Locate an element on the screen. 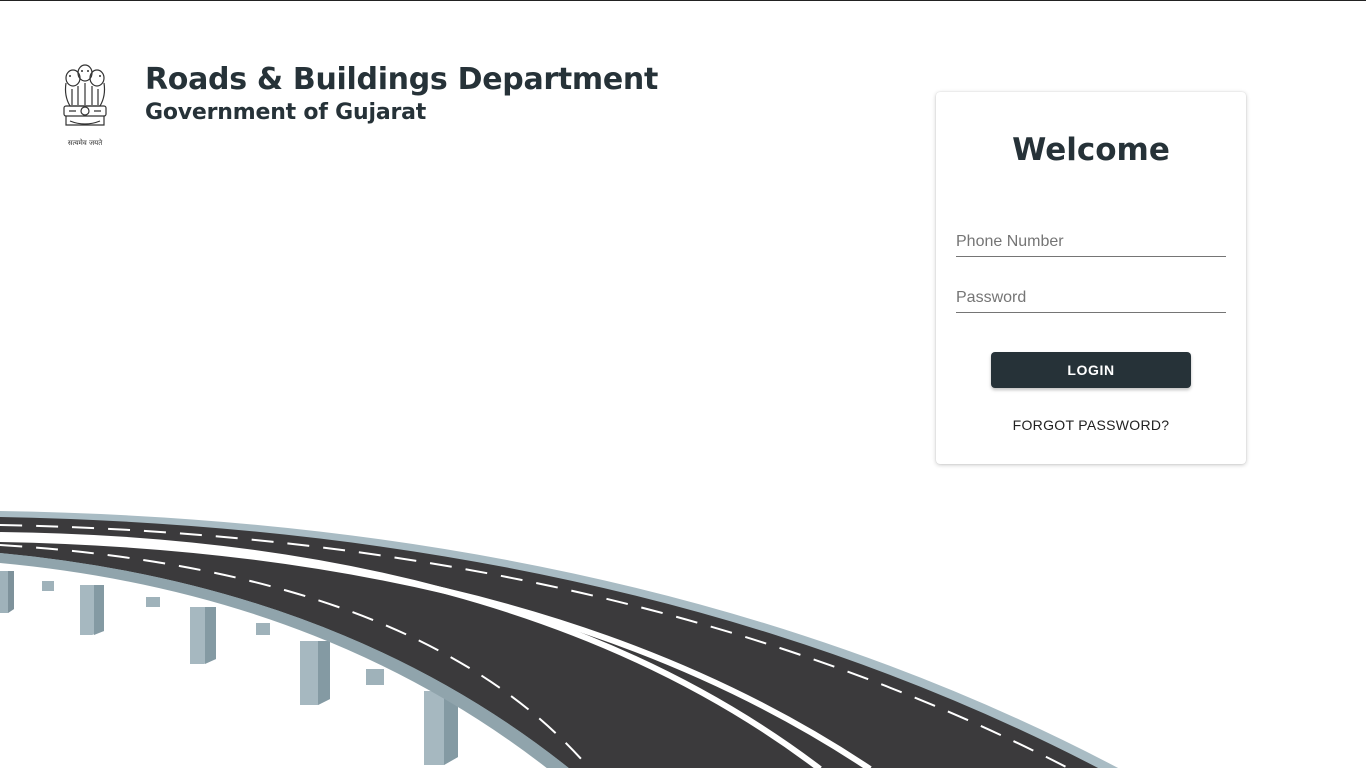 This screenshot has width=1366, height=768. welcome-heading: Welcome is located at coordinates (1091, 150).